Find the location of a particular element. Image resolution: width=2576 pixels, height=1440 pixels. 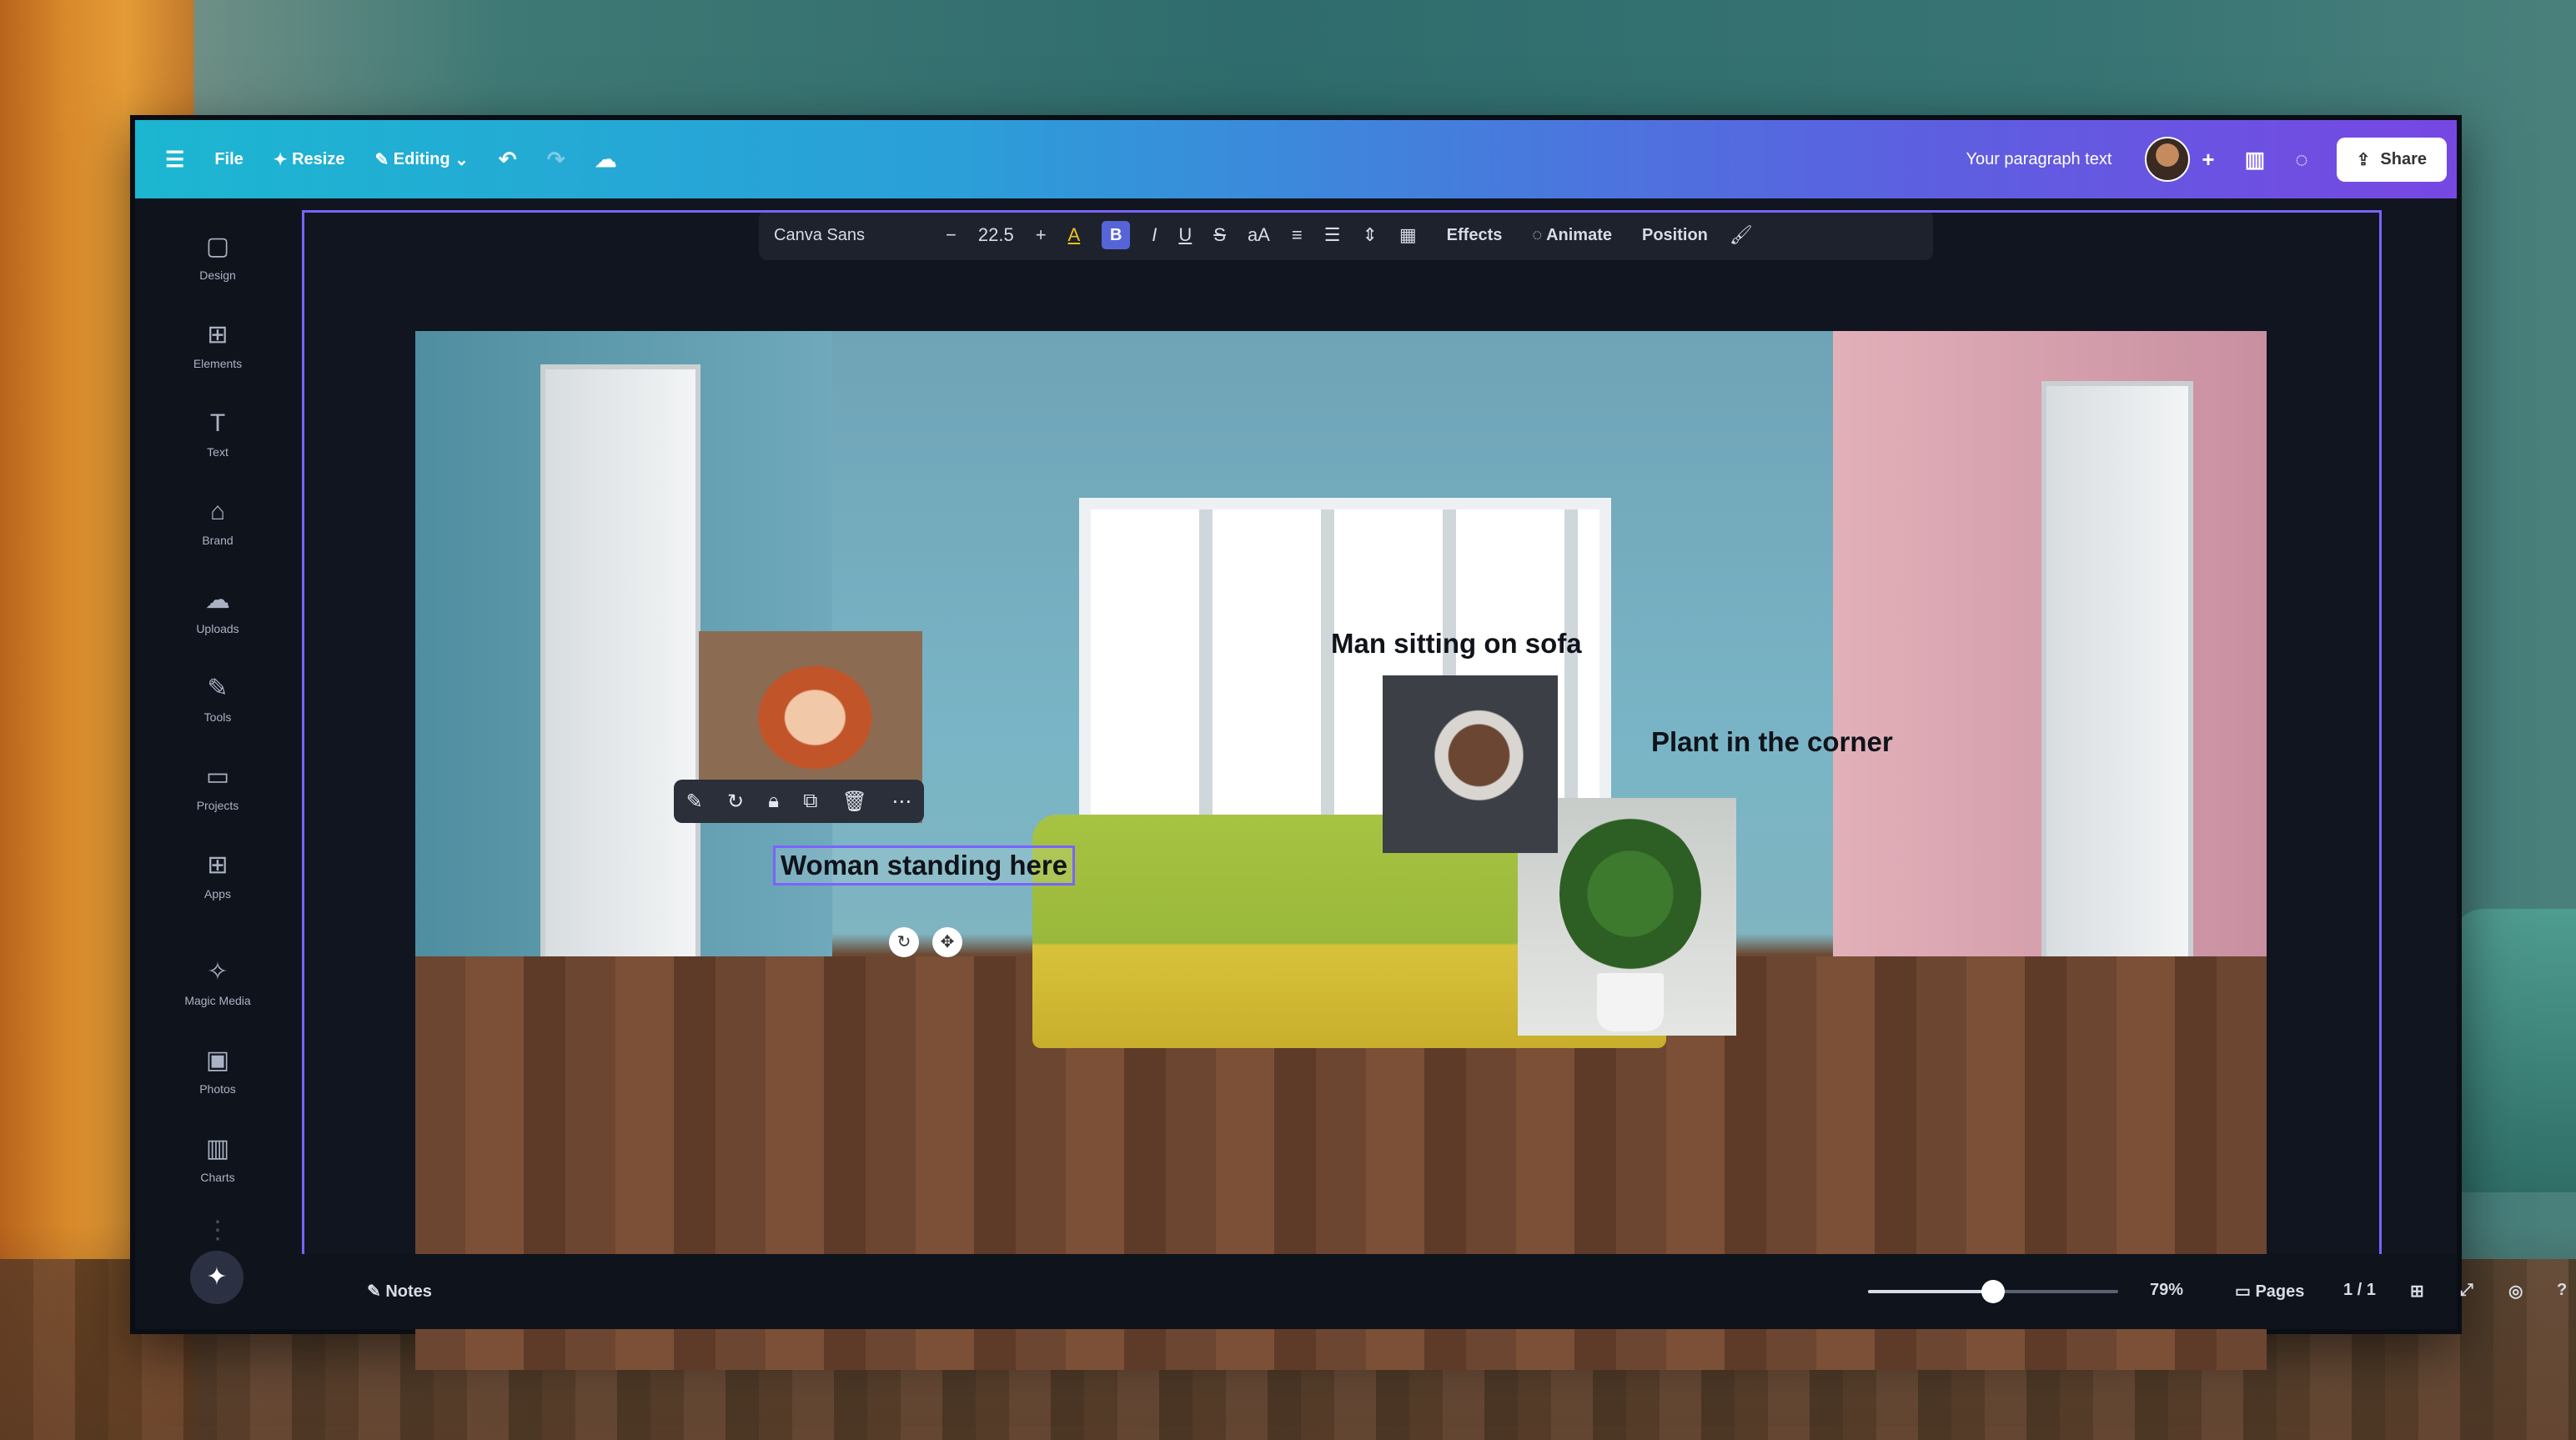

cloud-save-icon: ☁ is located at coordinates (605, 160).